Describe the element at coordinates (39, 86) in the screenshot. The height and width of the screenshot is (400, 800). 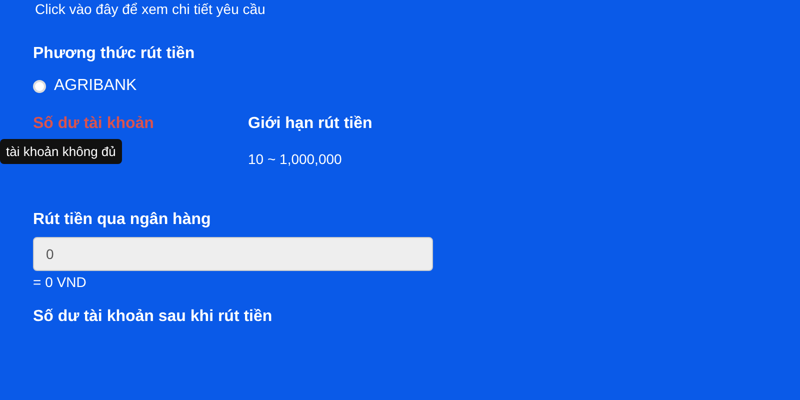
I see `radio-button` at that location.